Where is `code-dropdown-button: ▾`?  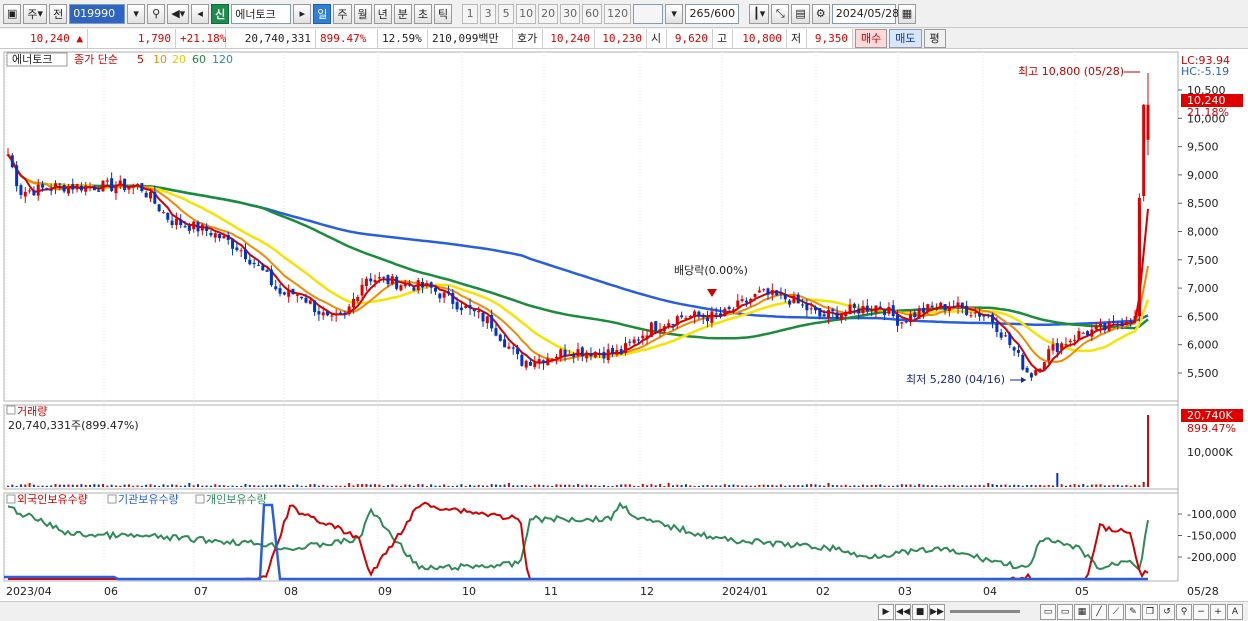 code-dropdown-button: ▾ is located at coordinates (136, 13).